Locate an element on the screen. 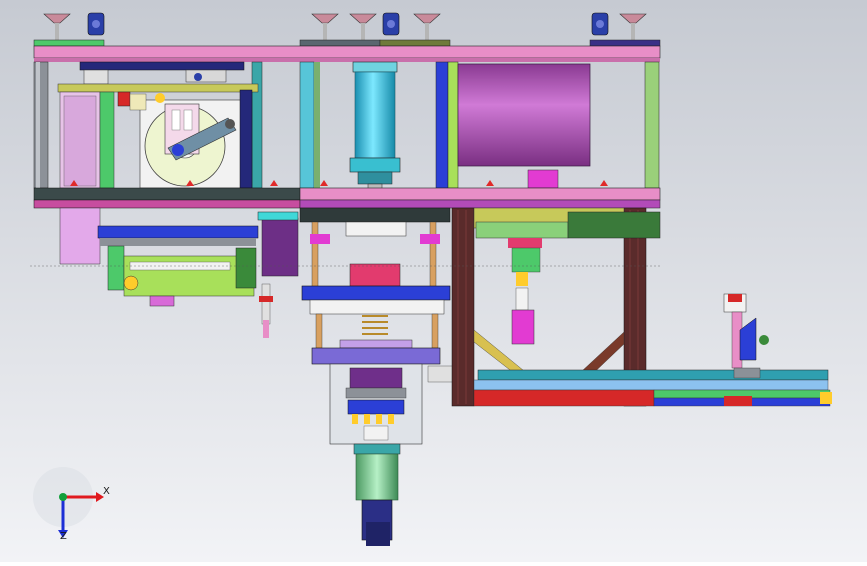  servo-motor is located at coordinates (377, 477).